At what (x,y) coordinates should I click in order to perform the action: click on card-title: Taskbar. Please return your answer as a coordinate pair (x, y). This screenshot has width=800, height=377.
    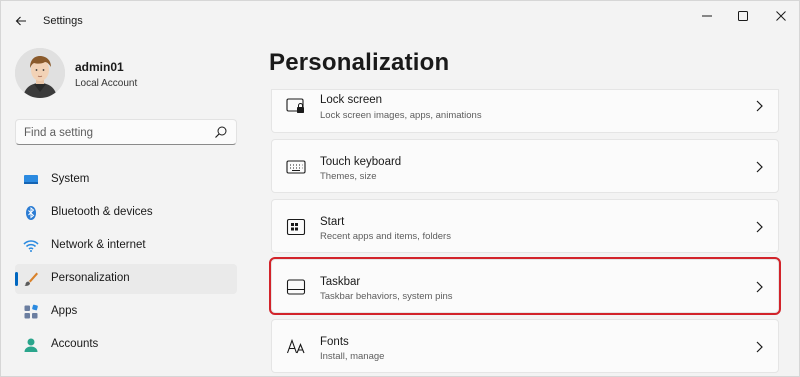
    Looking at the image, I should click on (340, 282).